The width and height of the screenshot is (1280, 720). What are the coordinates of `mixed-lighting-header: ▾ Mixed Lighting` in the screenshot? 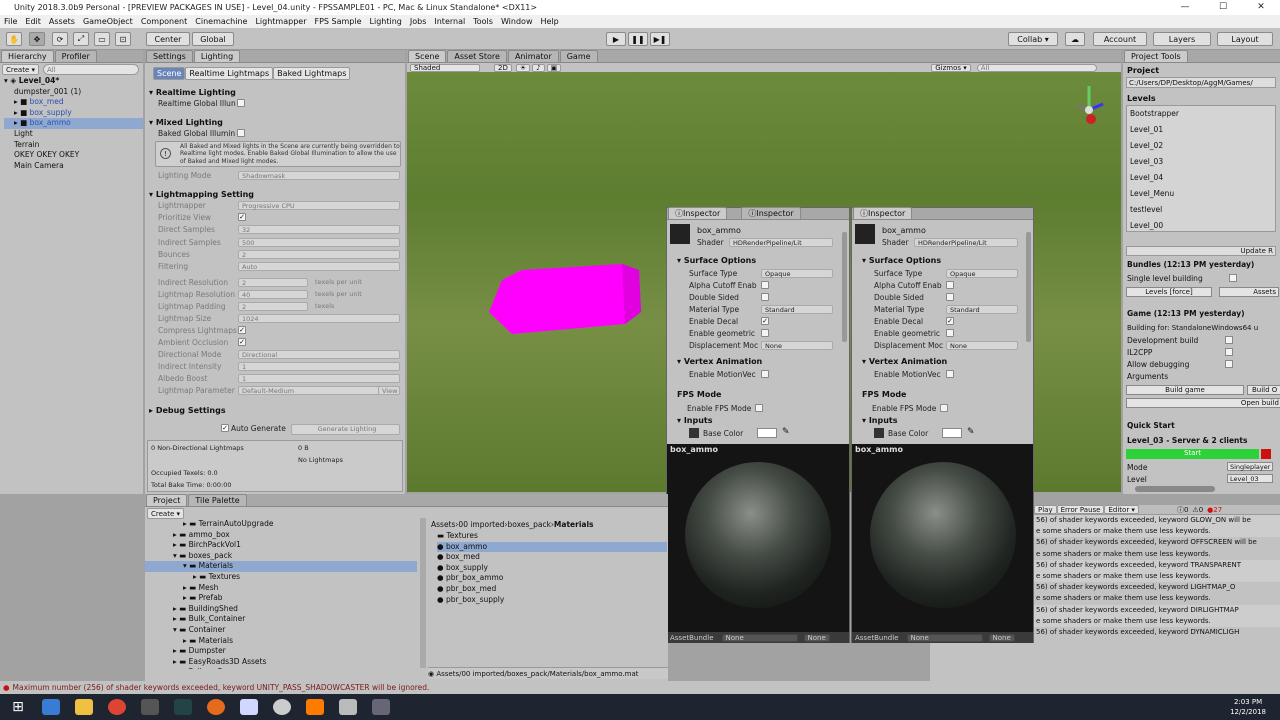 It's located at (186, 122).